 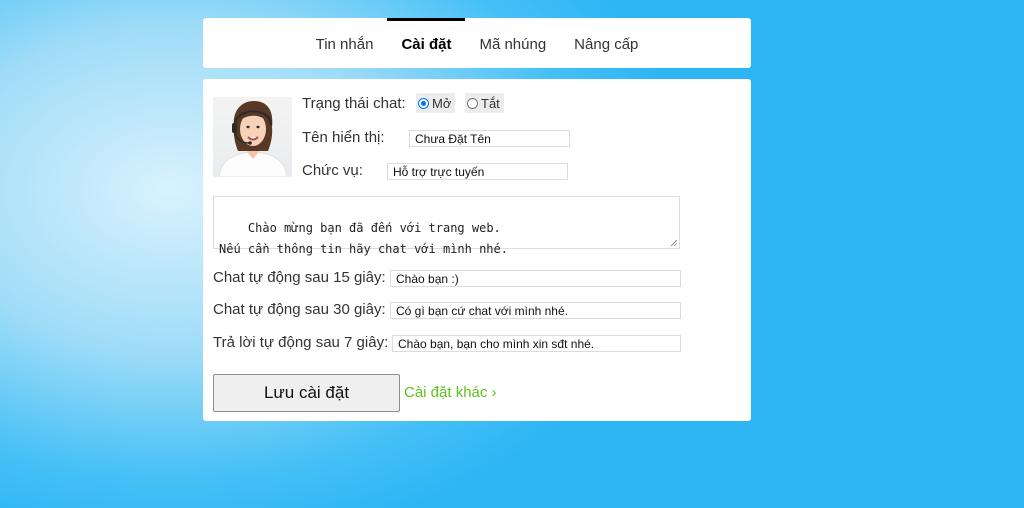 I want to click on display-name-label: Tên hiển thị:, so click(x=343, y=137).